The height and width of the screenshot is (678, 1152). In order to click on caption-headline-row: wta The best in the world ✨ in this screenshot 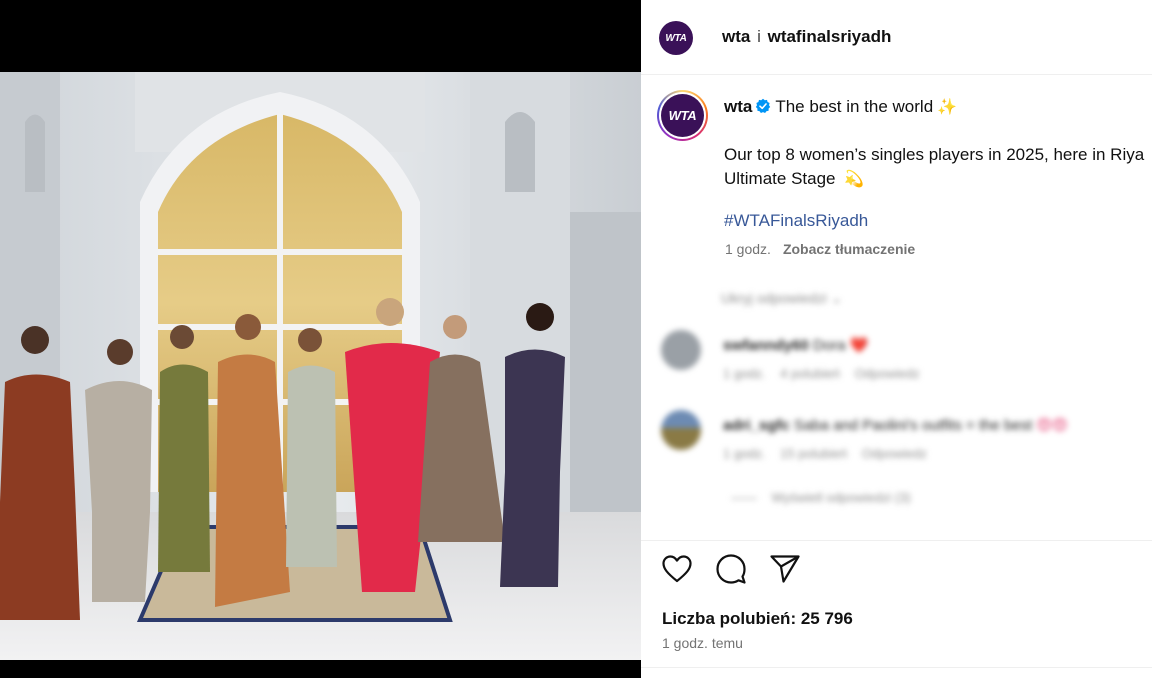, I will do `click(840, 107)`.